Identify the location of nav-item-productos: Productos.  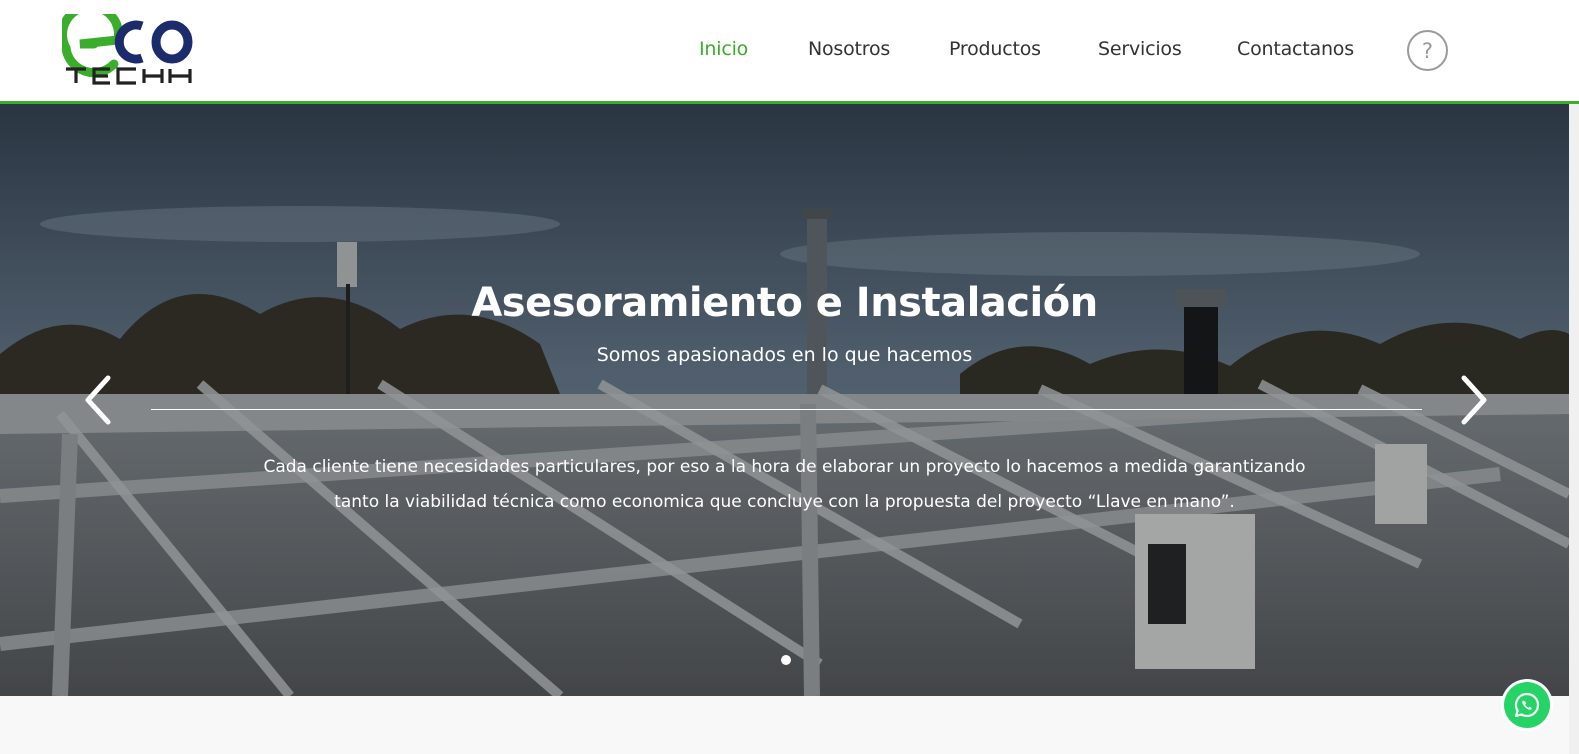
(995, 49).